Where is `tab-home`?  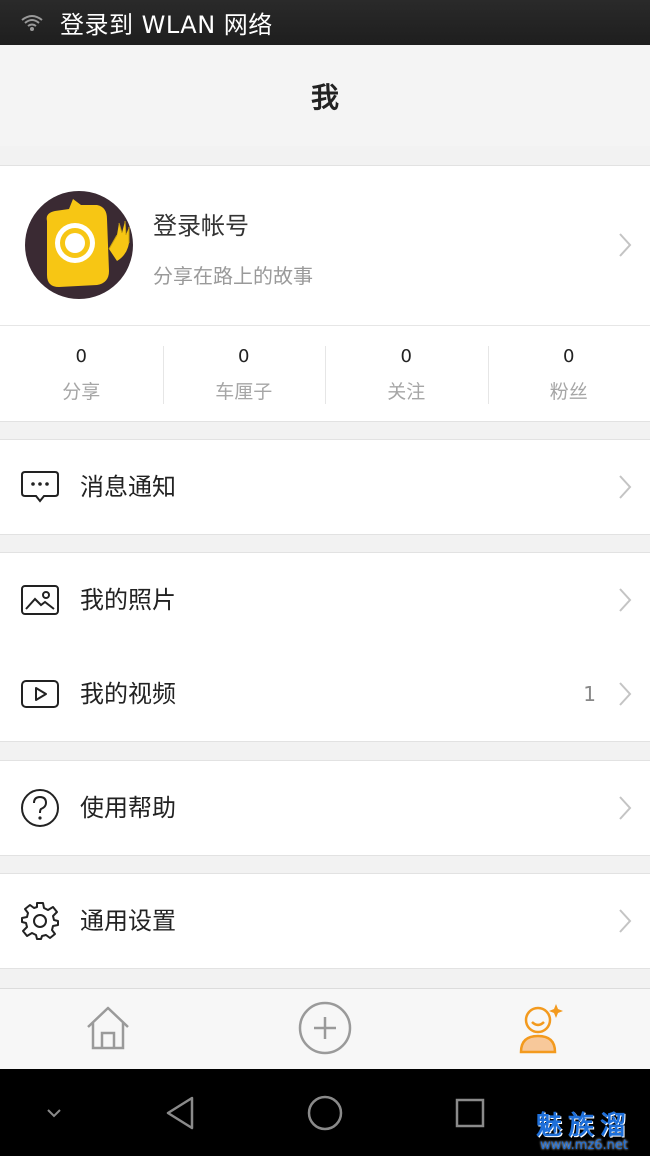
tab-home is located at coordinates (108, 1029).